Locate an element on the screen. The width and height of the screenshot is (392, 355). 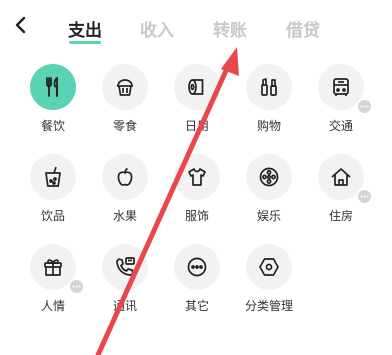
category-drinks: 饮品 is located at coordinates (53, 195).